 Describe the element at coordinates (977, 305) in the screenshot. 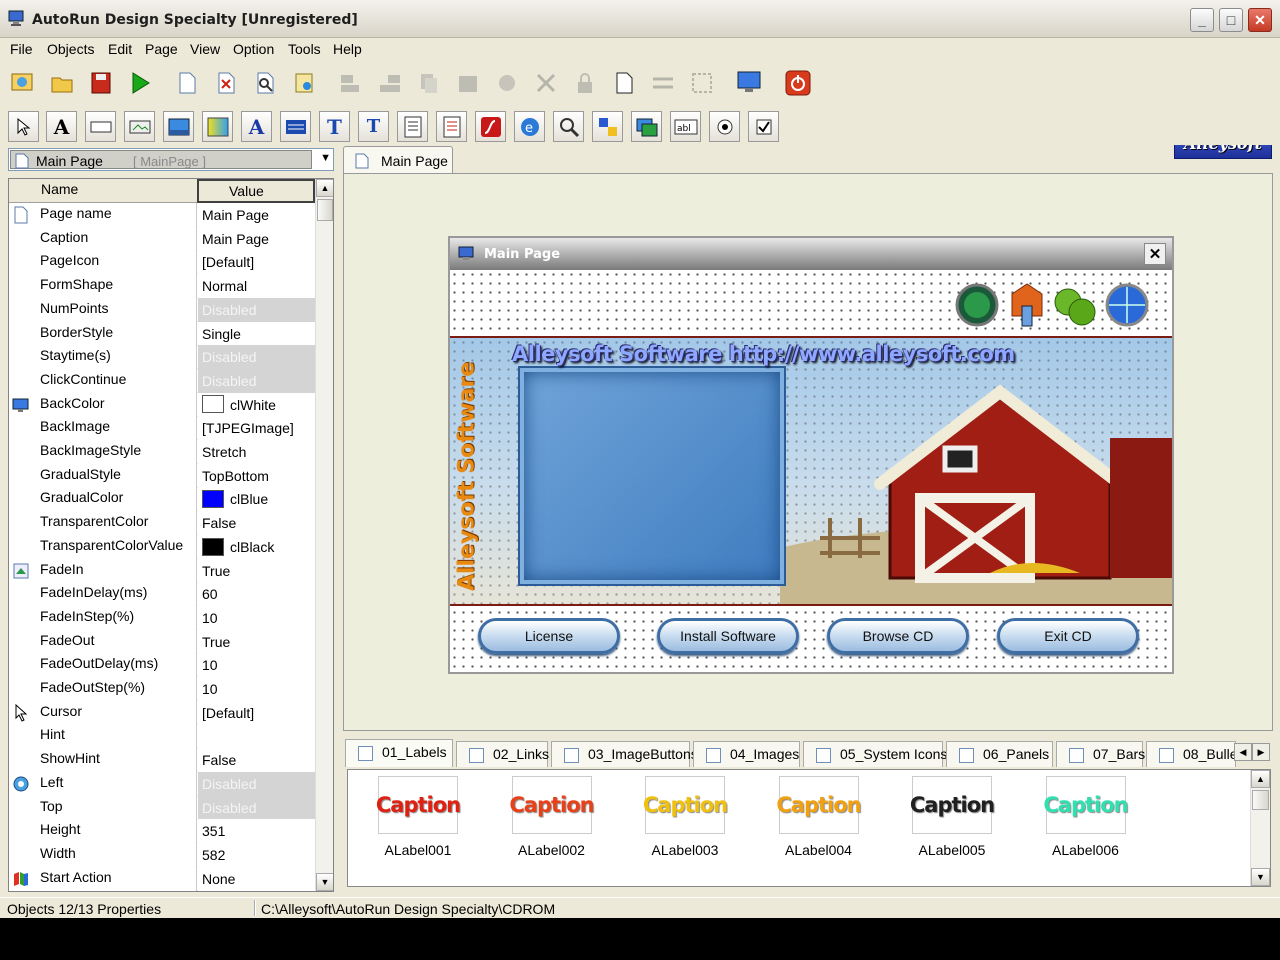

I see `globe-icon` at that location.